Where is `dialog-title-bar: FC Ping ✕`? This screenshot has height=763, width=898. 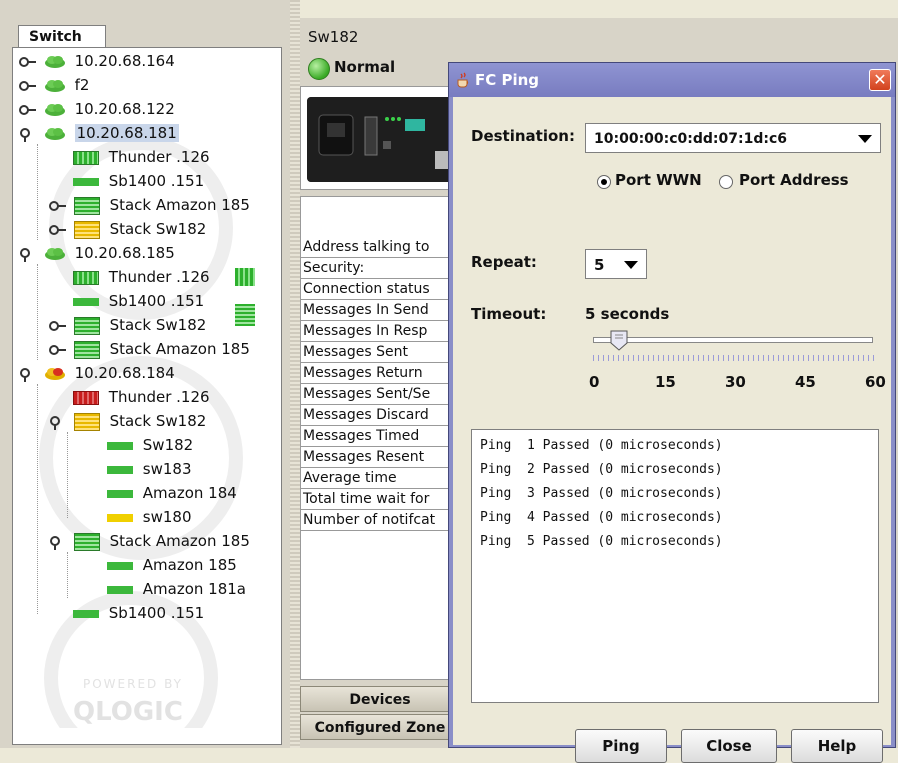
dialog-title-bar: FC Ping ✕ is located at coordinates (672, 80).